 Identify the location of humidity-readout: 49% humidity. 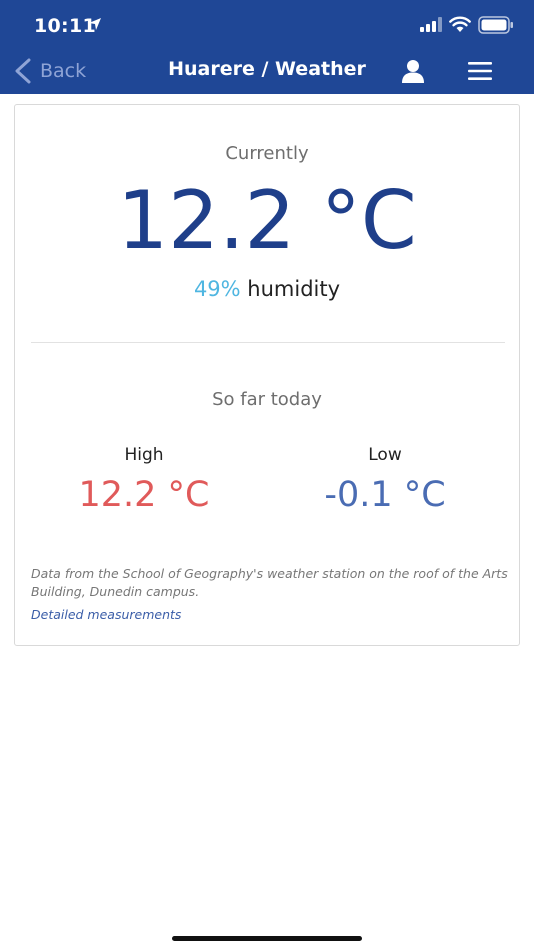
(267, 289).